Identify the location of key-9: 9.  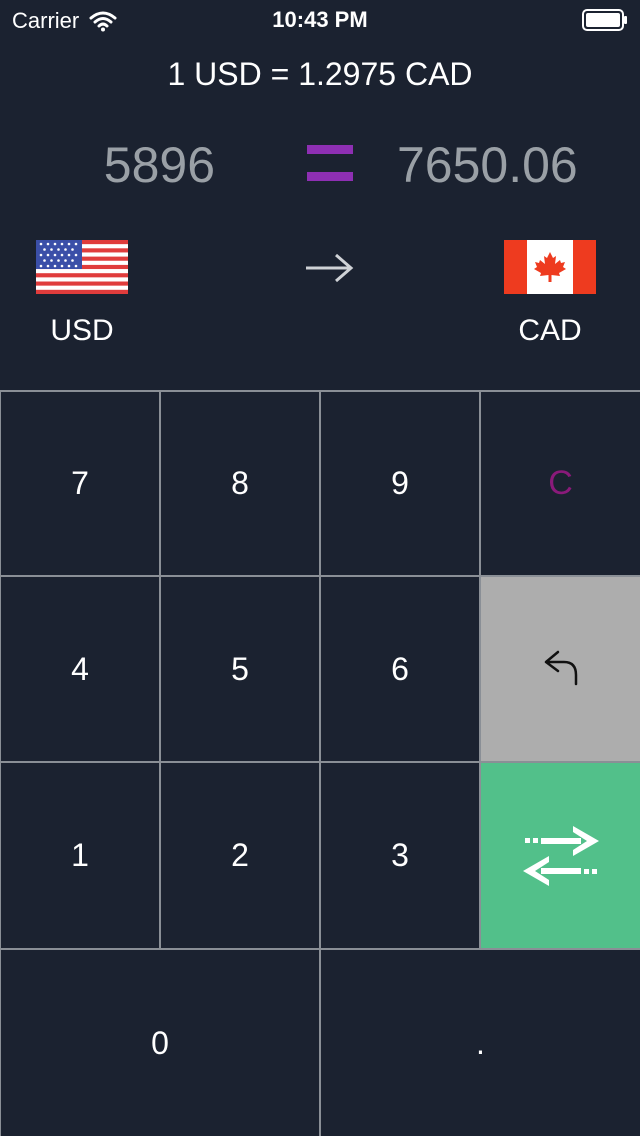
(400, 483).